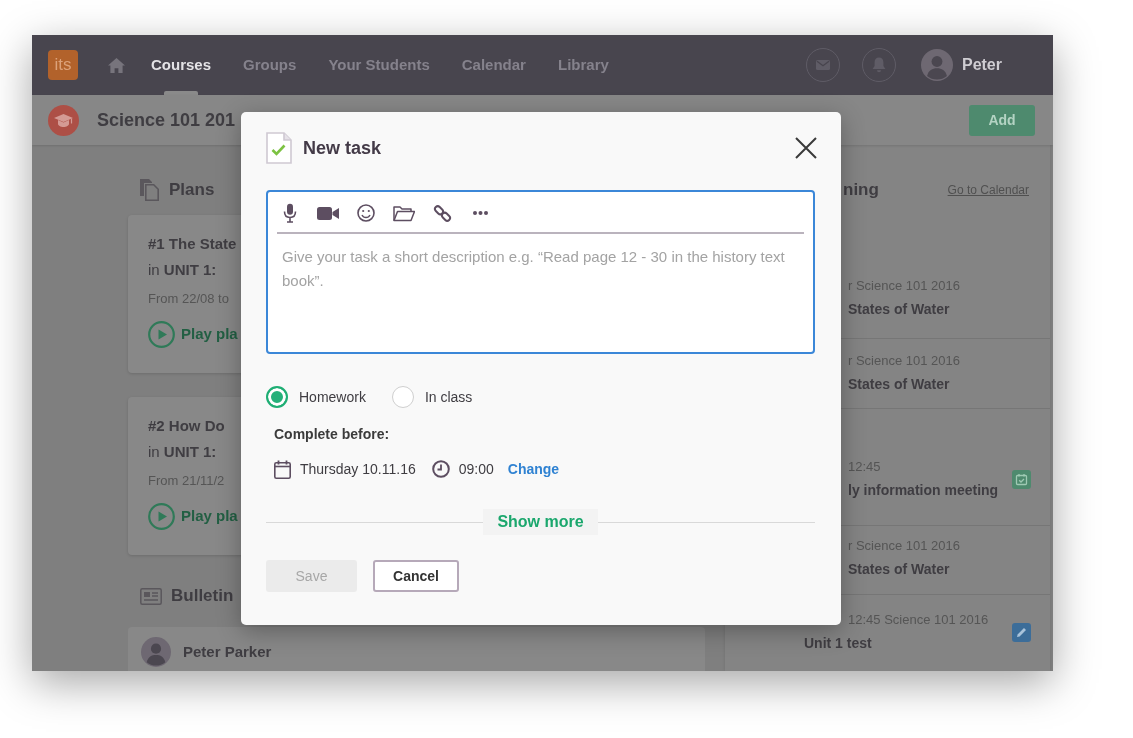 The height and width of the screenshot is (738, 1133). What do you see at coordinates (151, 596) in the screenshot?
I see `newspaper-icon` at bounding box center [151, 596].